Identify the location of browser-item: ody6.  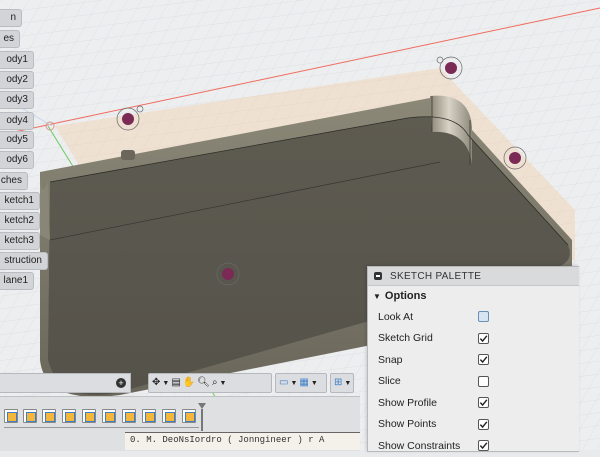
(17, 160).